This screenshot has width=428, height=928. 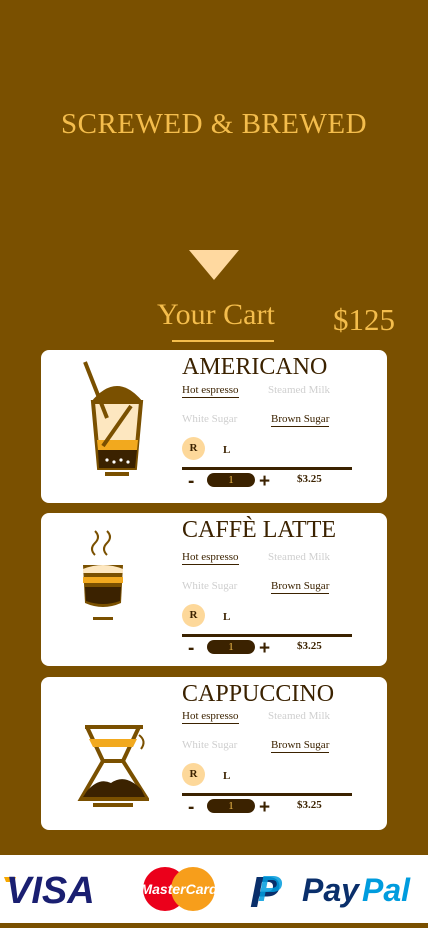 I want to click on product-name: CAPPUCCINO, so click(x=258, y=694).